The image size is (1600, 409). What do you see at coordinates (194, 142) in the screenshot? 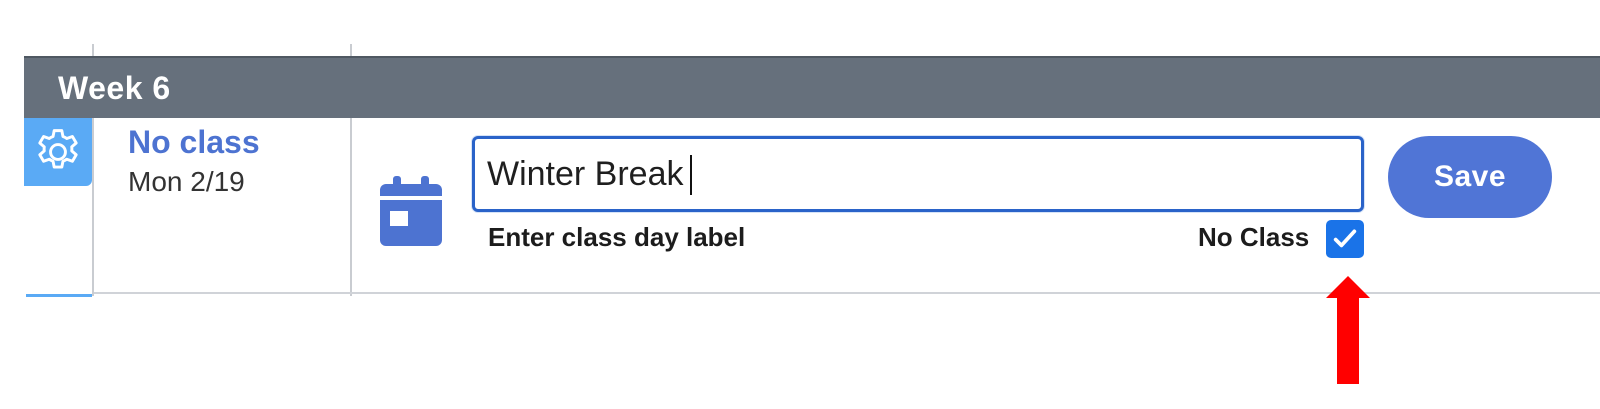
I see `day-status: No class` at bounding box center [194, 142].